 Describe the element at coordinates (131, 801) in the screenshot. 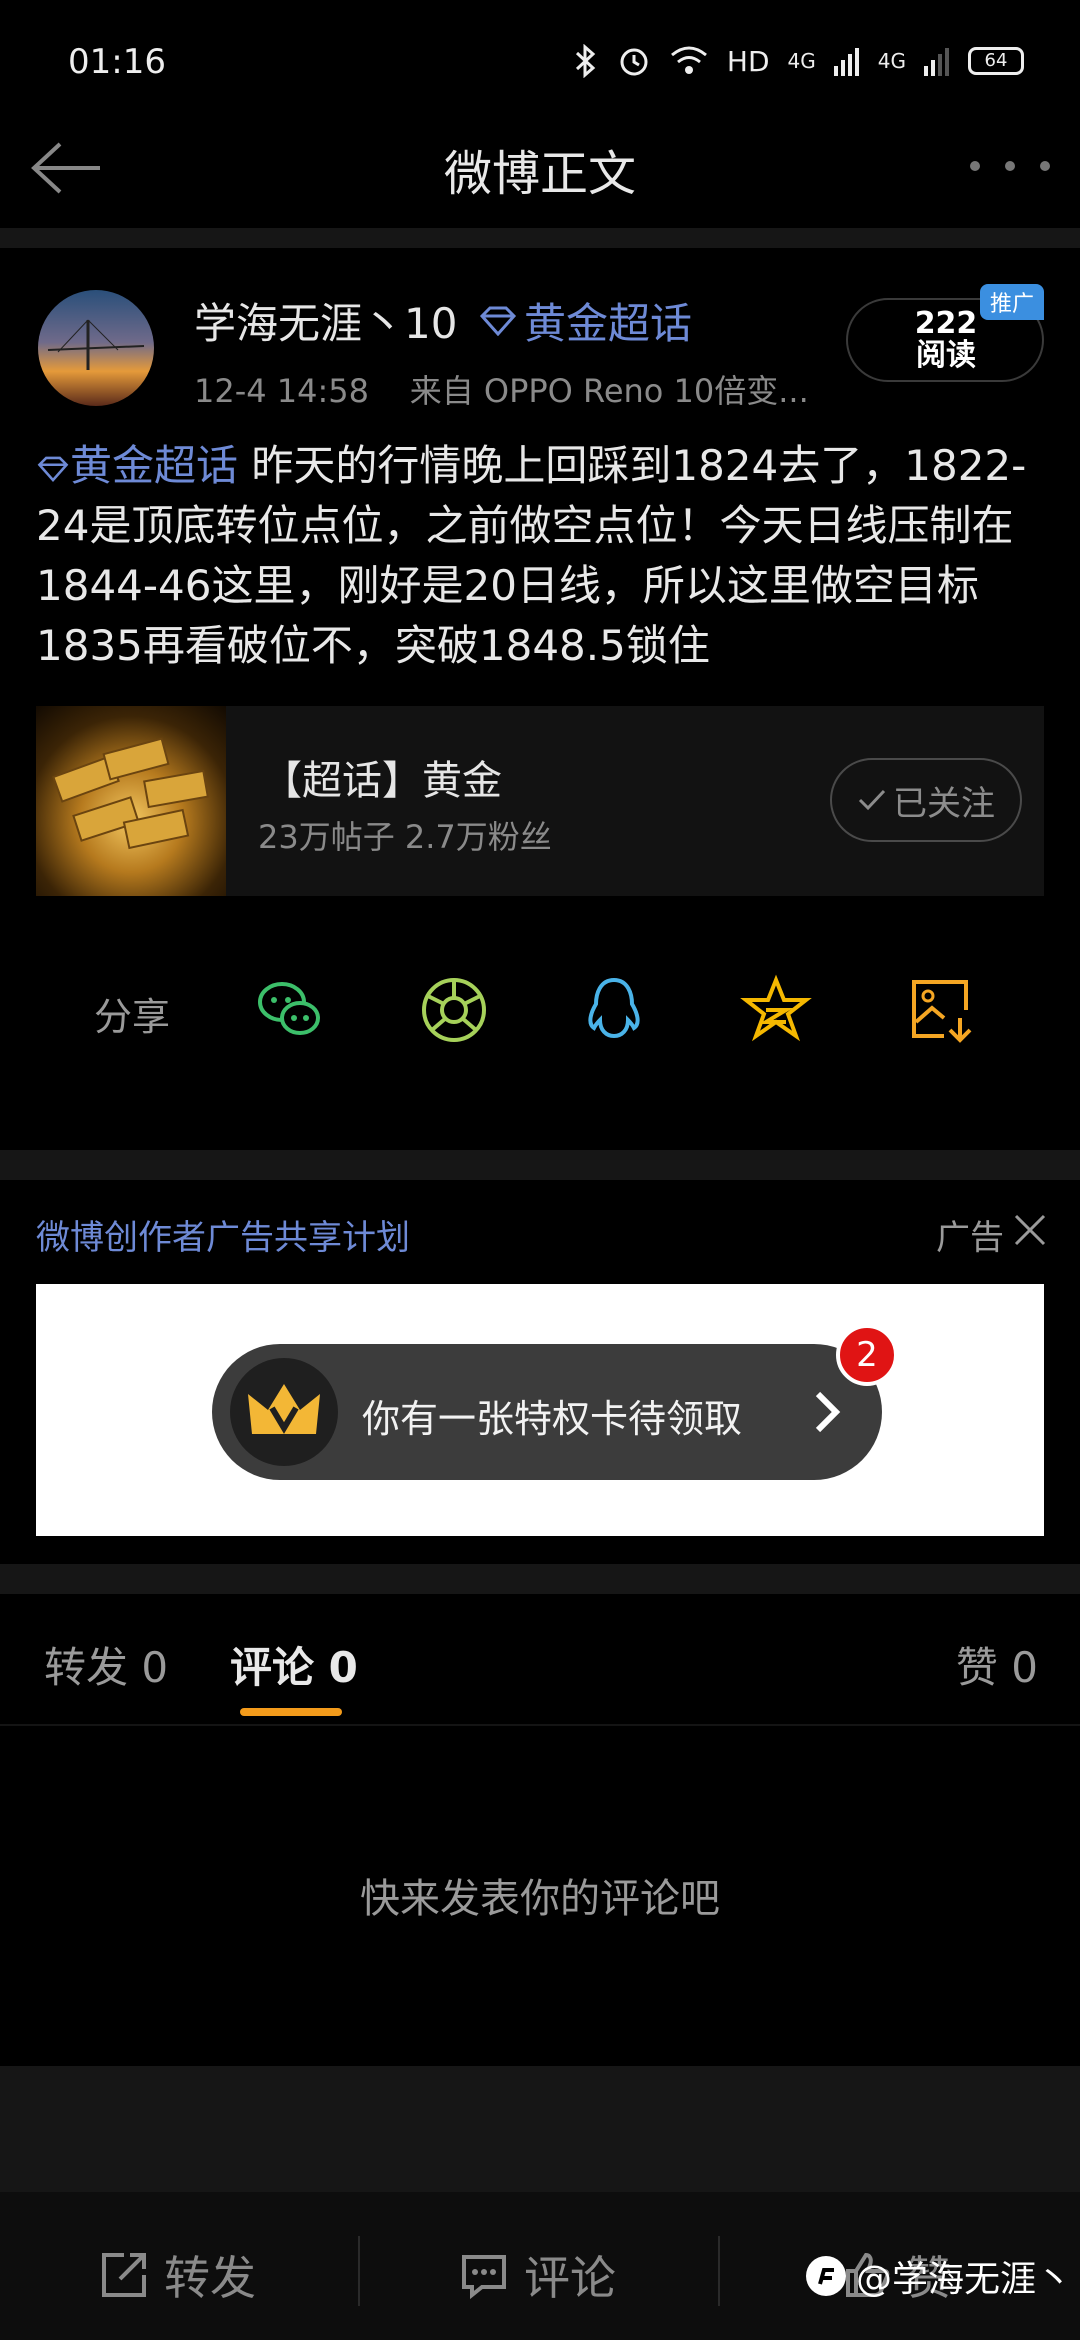

I see `topic-thumbnail` at that location.